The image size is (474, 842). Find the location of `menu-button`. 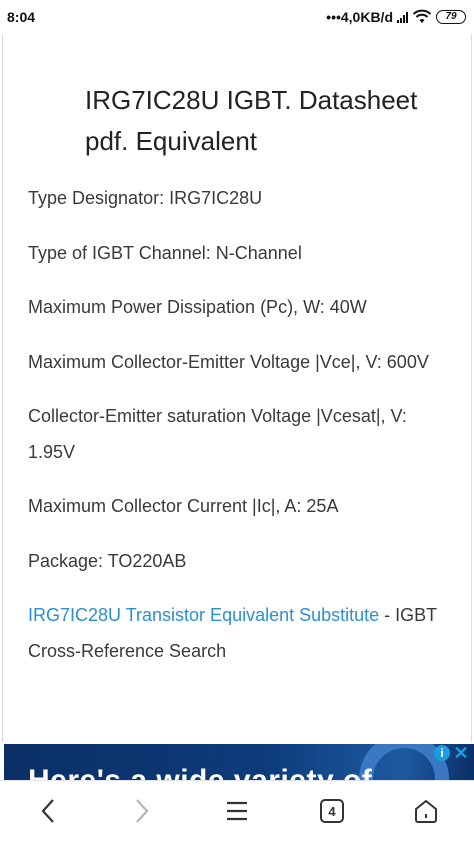

menu-button is located at coordinates (237, 811).